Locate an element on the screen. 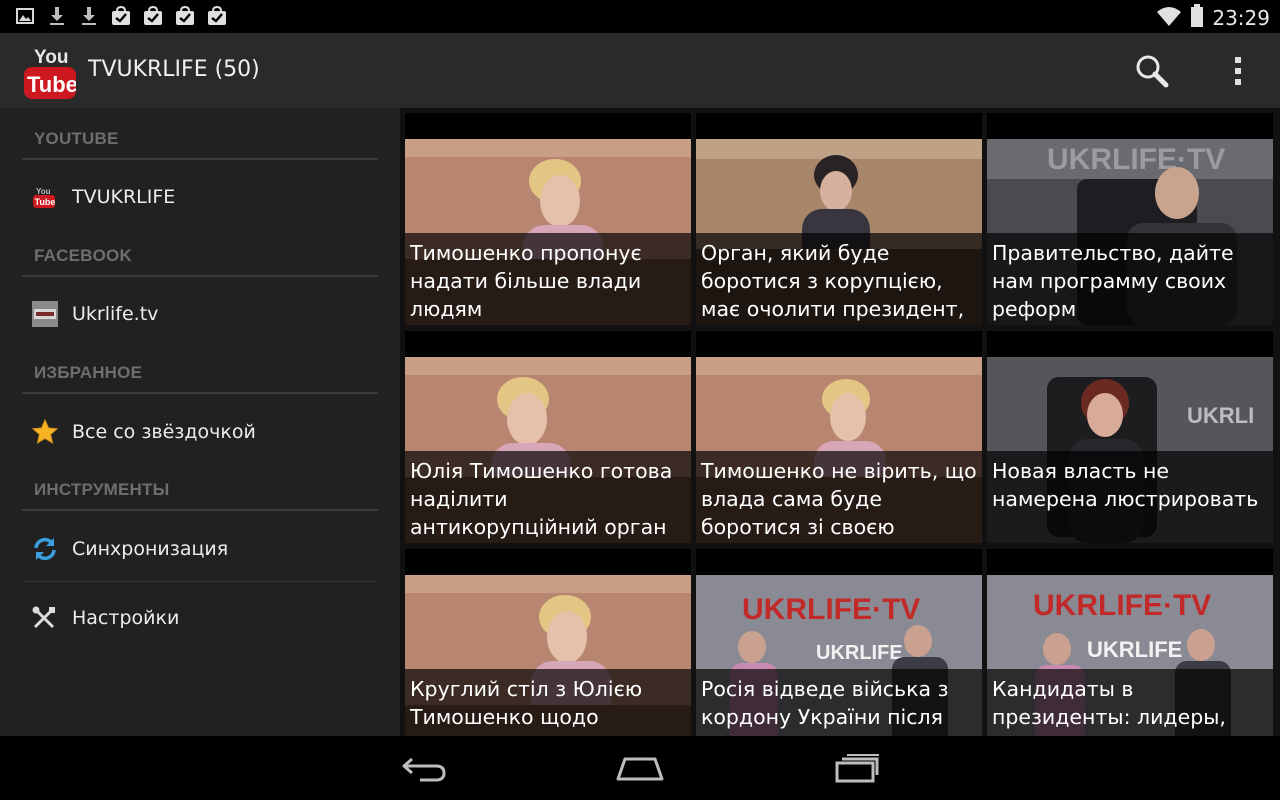  video-title: Новая власть не намерена люстрировать is located at coordinates (1130, 497).